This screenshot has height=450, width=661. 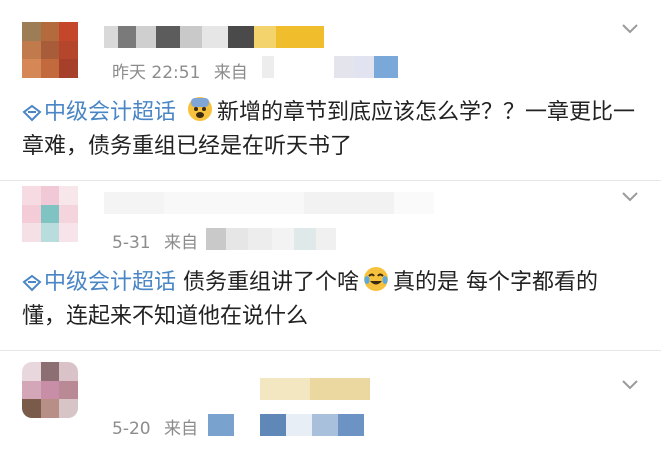 I want to click on timestamp: 5-31, so click(x=131, y=243).